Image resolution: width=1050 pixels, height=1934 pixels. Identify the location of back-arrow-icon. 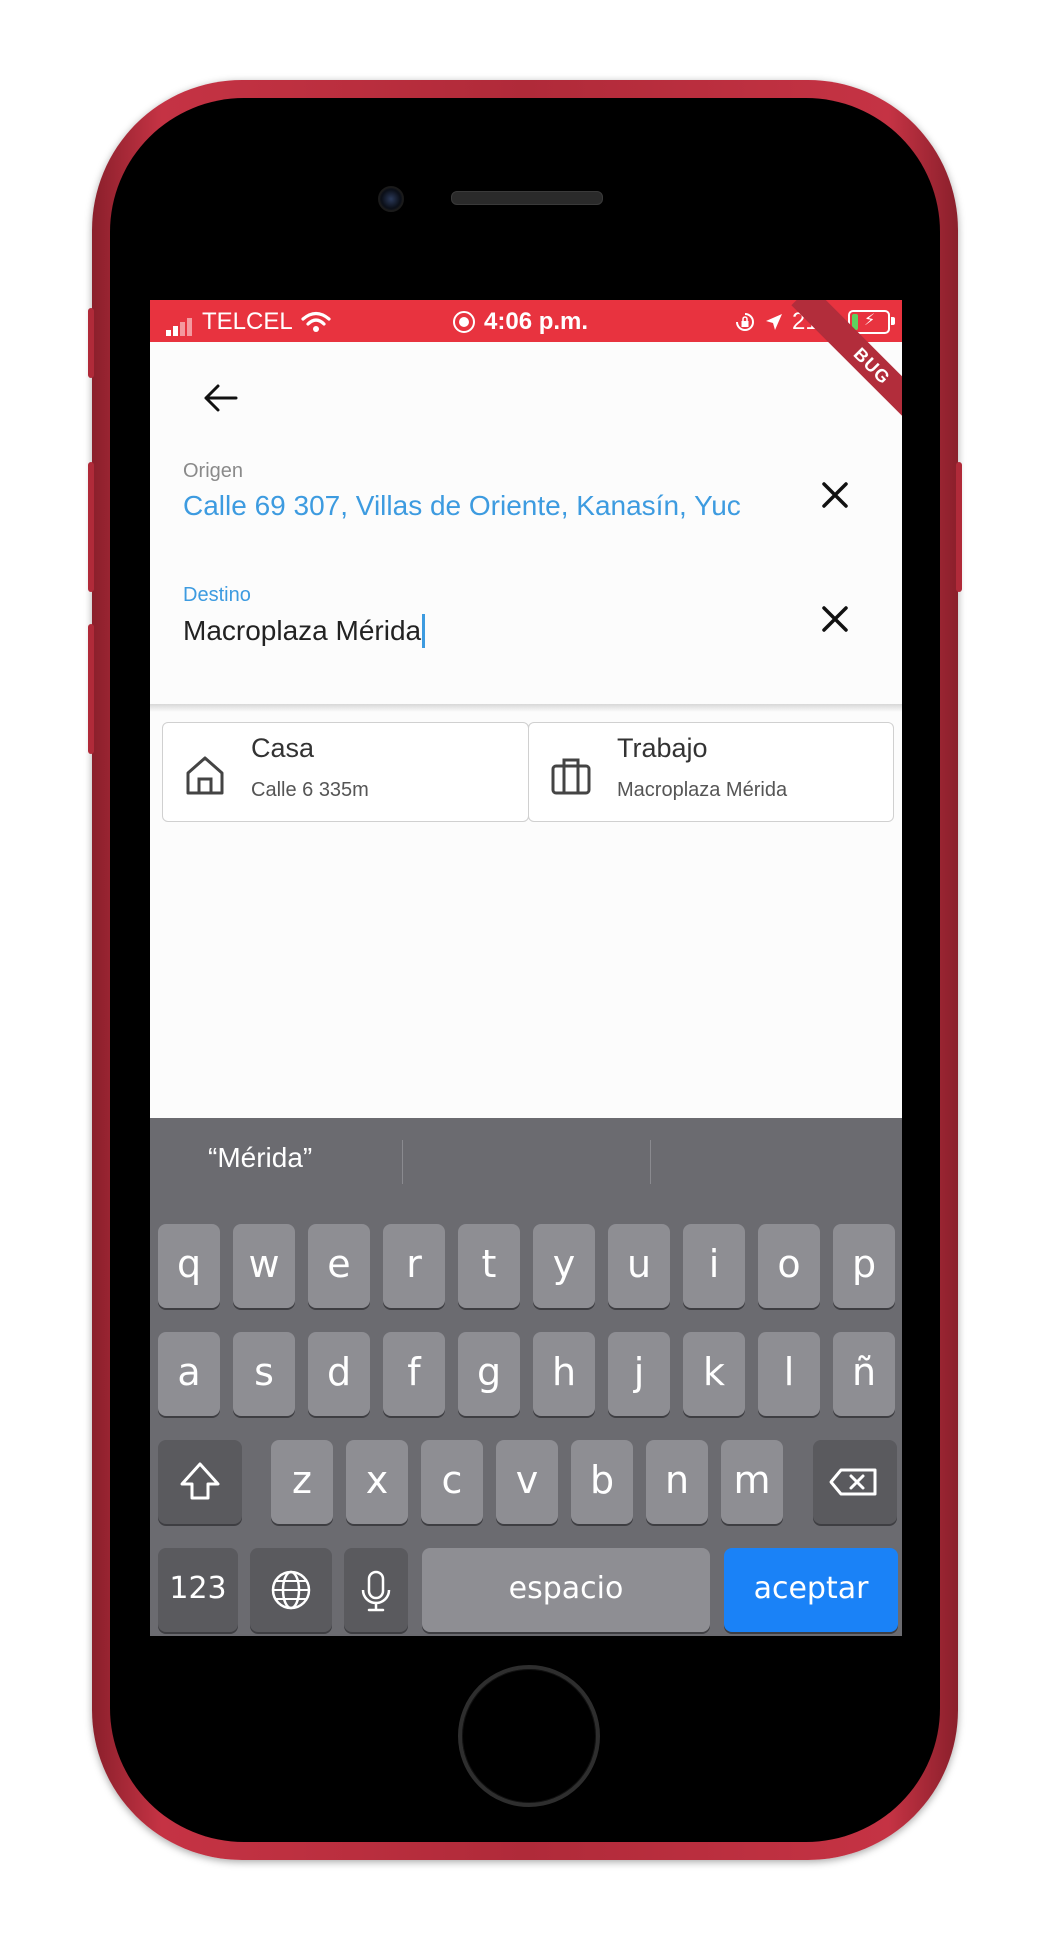
(220, 398).